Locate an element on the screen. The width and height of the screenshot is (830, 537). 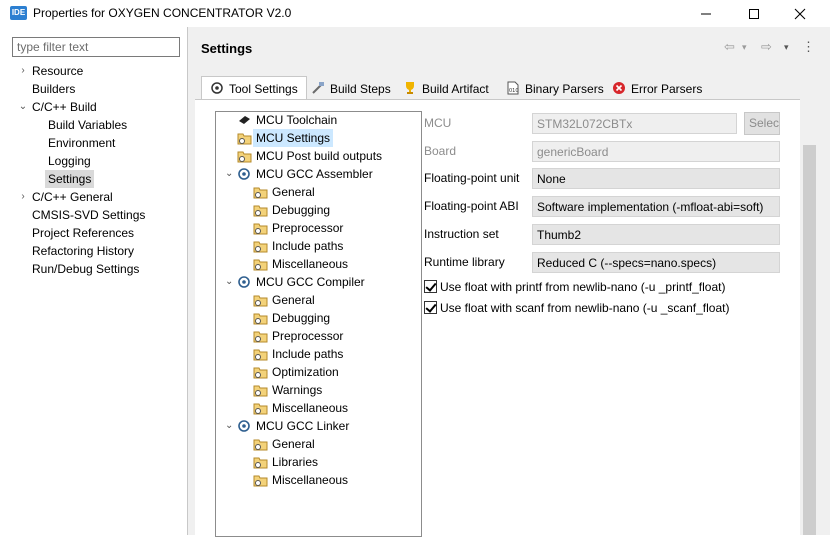
nav-item-builders: Builders is located at coordinates (53, 89).